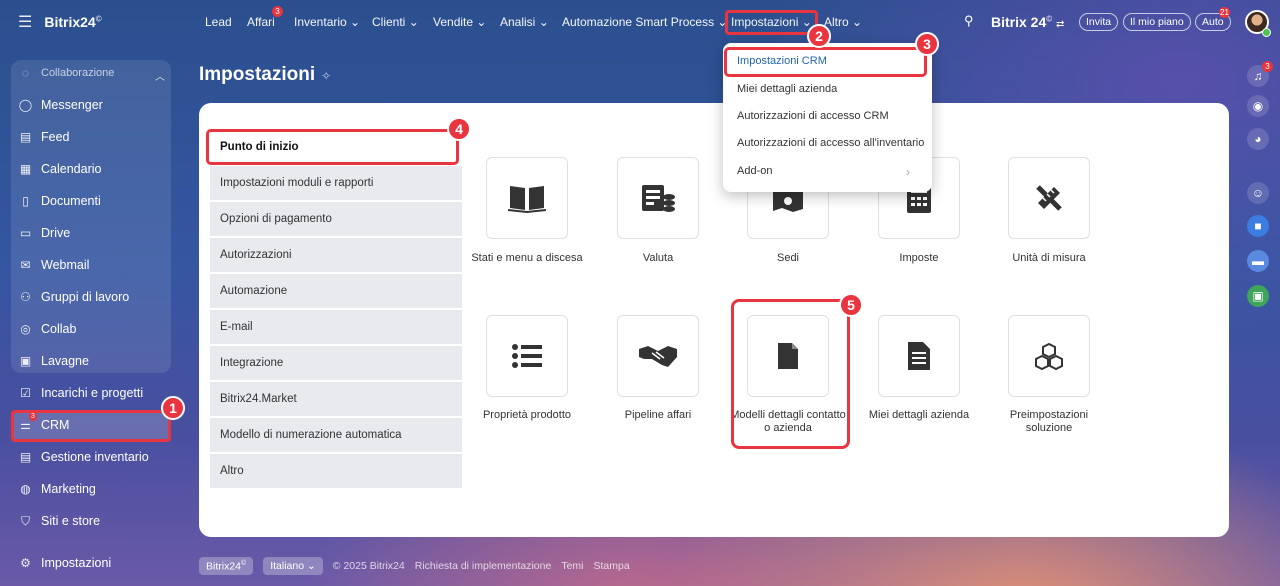 This screenshot has width=1280, height=586. I want to click on language-select: Italiano ⌄, so click(293, 566).